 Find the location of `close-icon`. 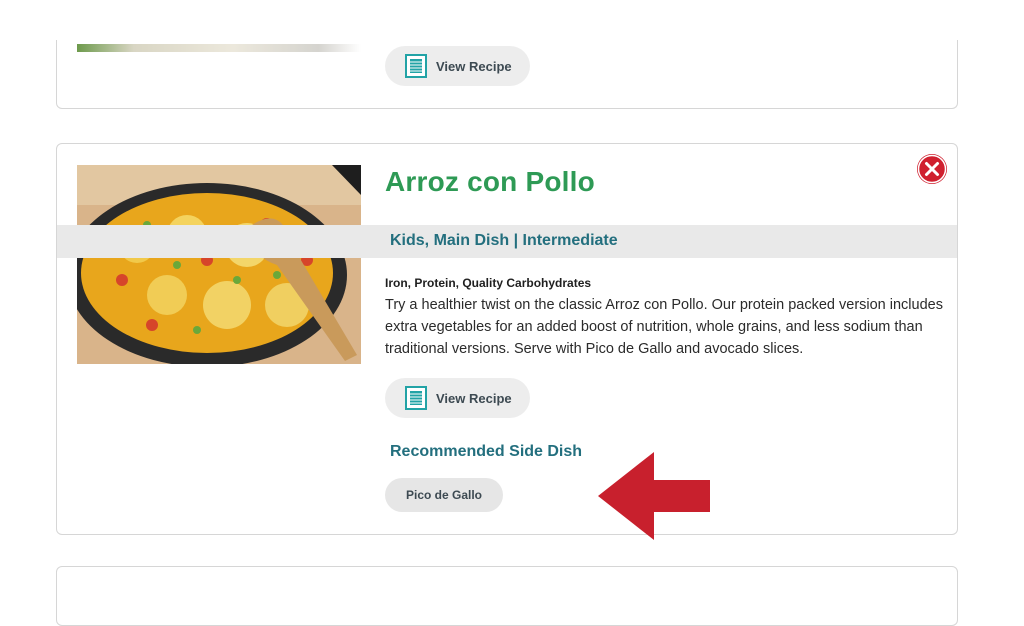

close-icon is located at coordinates (932, 169).